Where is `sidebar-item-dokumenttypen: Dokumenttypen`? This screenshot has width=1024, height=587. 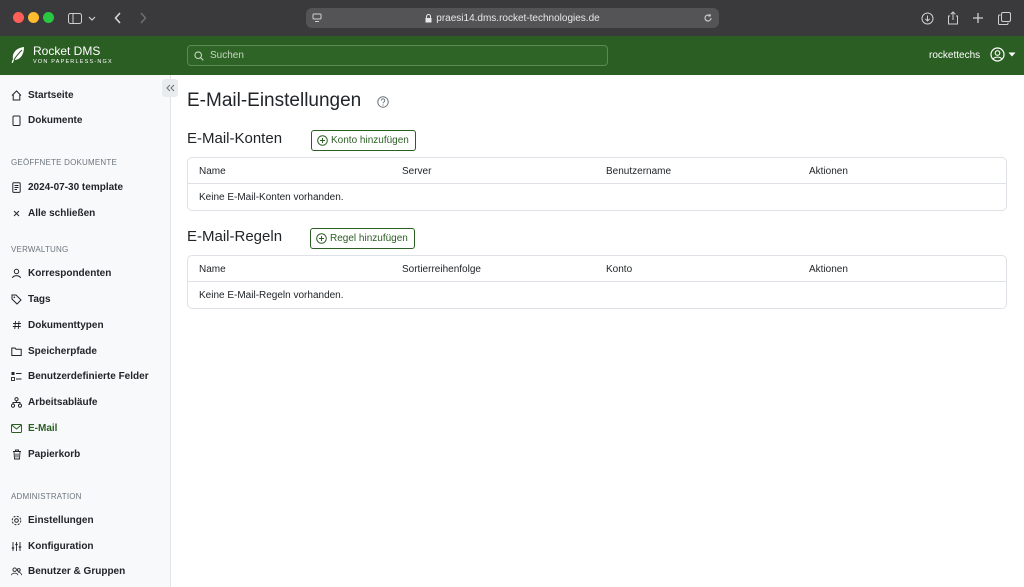
sidebar-item-dokumenttypen: Dokumenttypen is located at coordinates (57, 325).